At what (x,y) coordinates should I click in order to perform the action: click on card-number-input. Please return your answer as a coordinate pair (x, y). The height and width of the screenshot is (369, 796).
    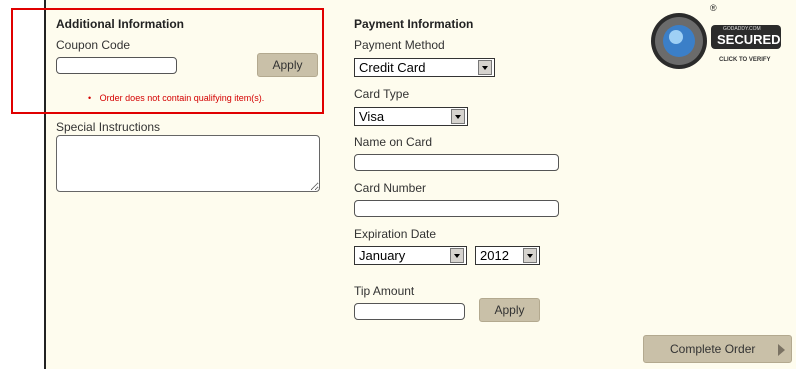
    Looking at the image, I should click on (456, 208).